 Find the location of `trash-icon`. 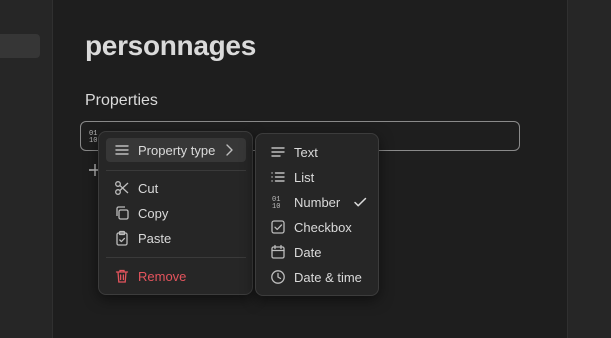

trash-icon is located at coordinates (122, 276).